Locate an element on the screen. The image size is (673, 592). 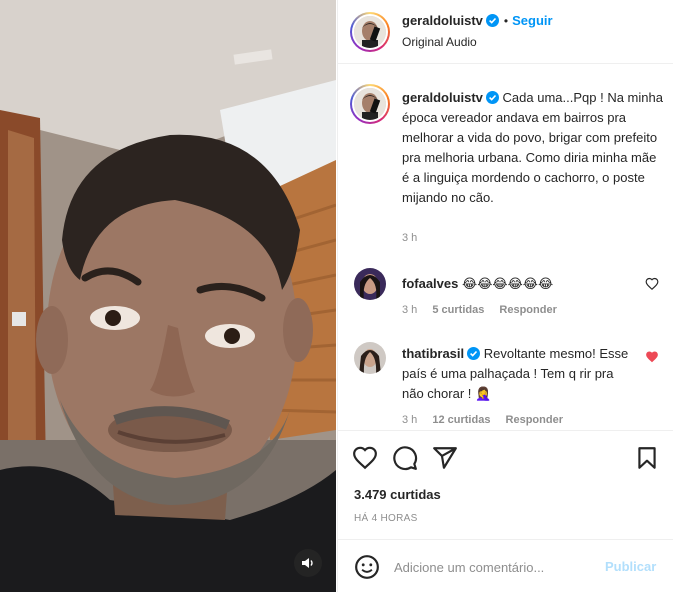
speaker-icon is located at coordinates (307, 563).